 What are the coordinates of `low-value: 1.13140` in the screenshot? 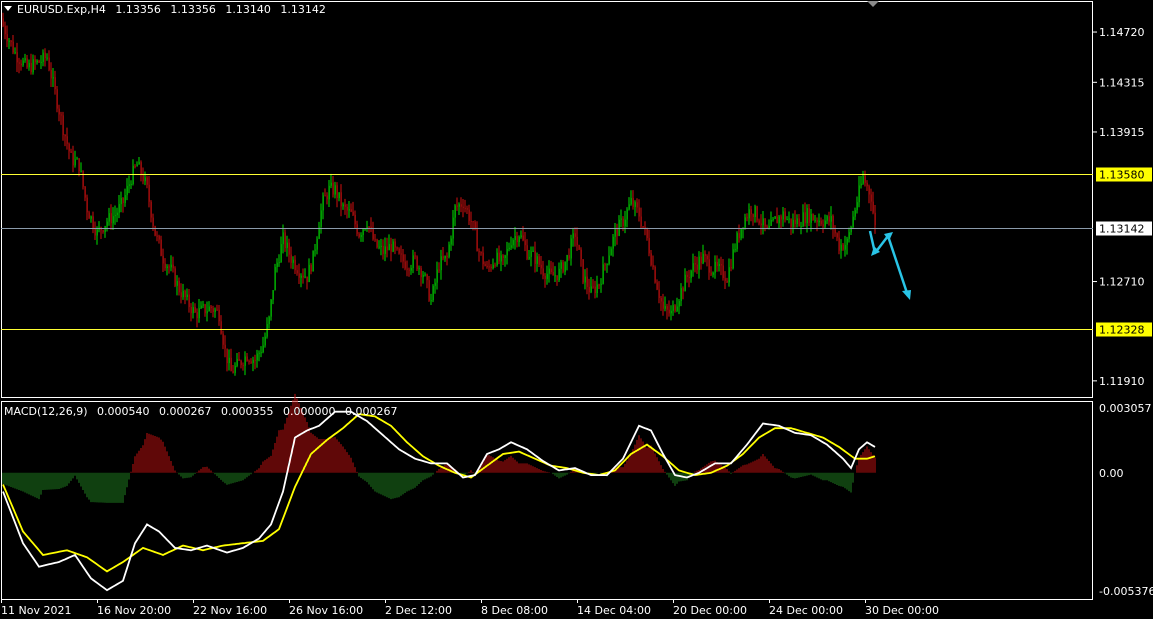 It's located at (248, 9).